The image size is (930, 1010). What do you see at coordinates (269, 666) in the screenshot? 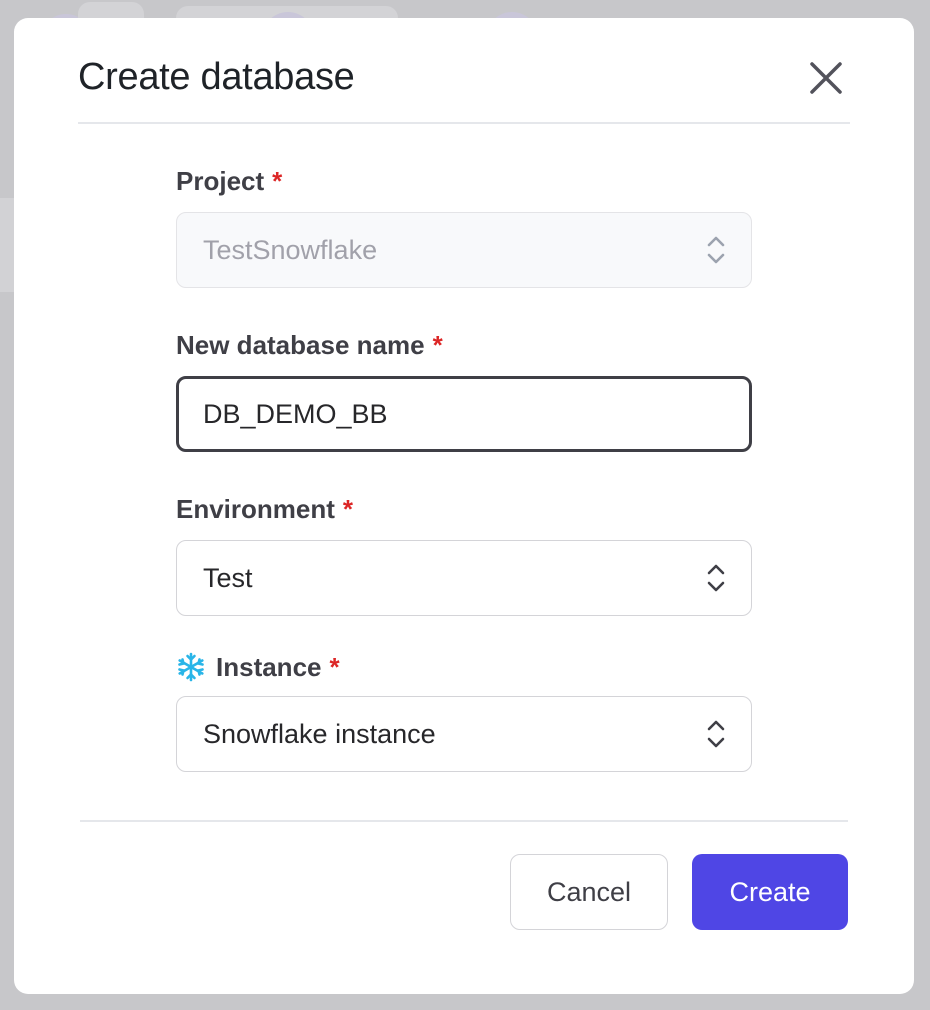
I see `instance-label-text: Instance` at bounding box center [269, 666].